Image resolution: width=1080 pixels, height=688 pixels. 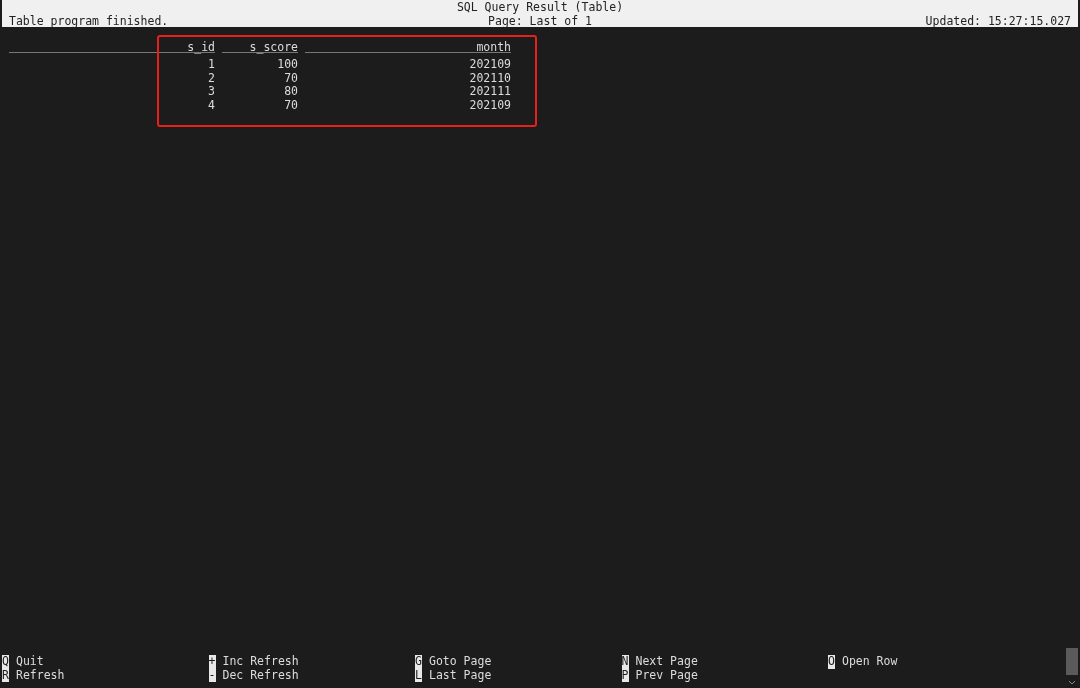 What do you see at coordinates (540, 21) in the screenshot?
I see `page-indicator: Page: Last of 1` at bounding box center [540, 21].